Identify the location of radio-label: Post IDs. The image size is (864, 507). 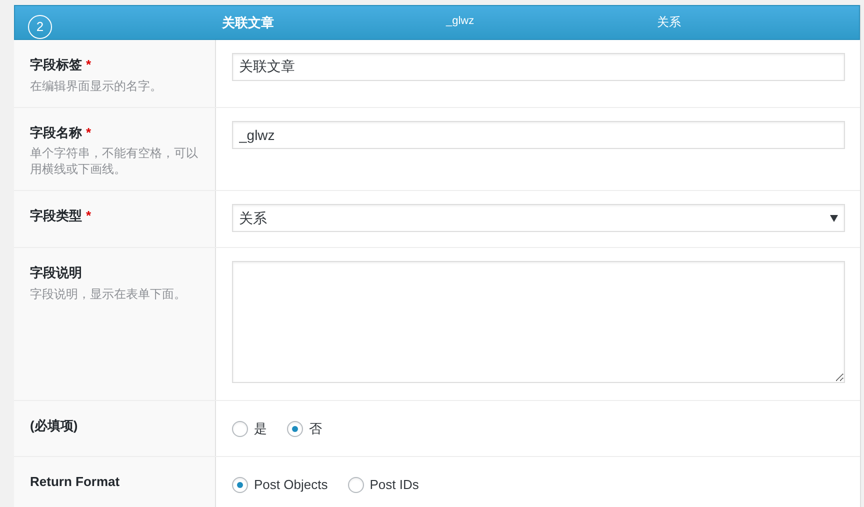
(394, 485).